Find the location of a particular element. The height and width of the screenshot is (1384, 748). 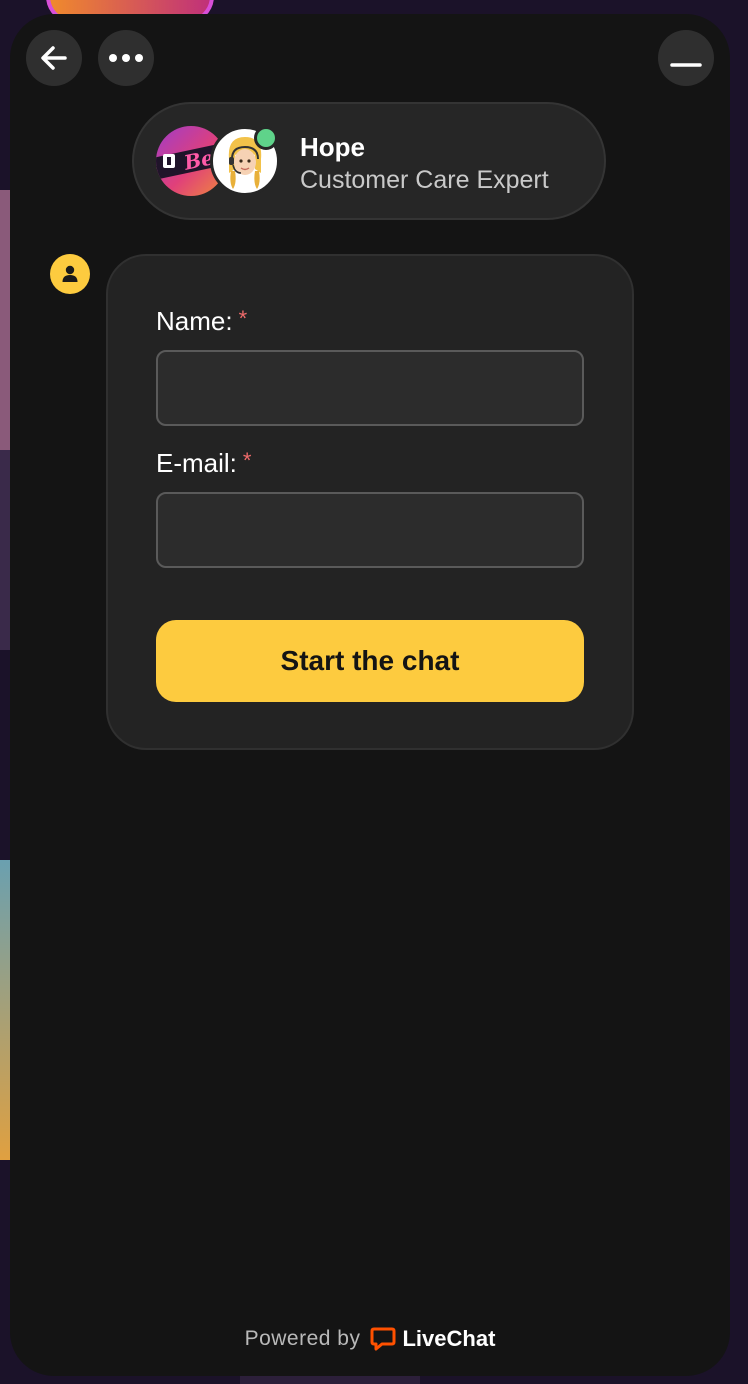

agent-header-card: Bet Hope Customer Care Expert is located at coordinates (369, 161).